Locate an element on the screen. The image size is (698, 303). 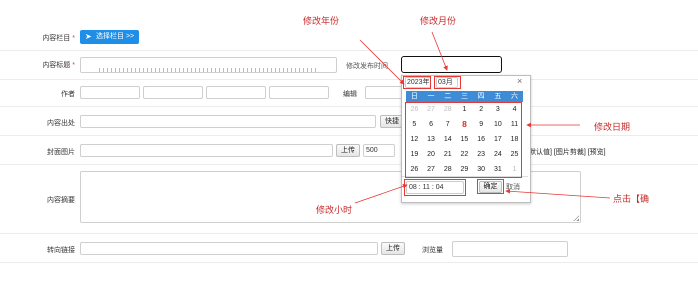
month-arrow is located at coordinates (439, 51).